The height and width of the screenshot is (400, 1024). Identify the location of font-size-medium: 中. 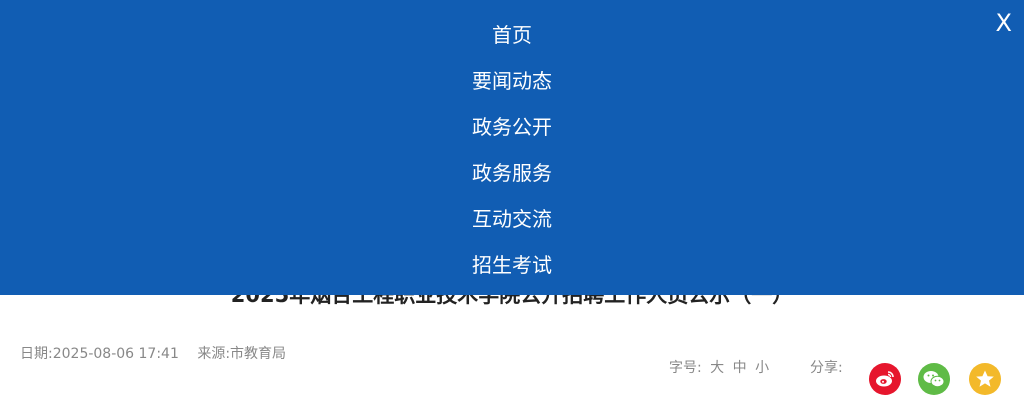
(740, 368).